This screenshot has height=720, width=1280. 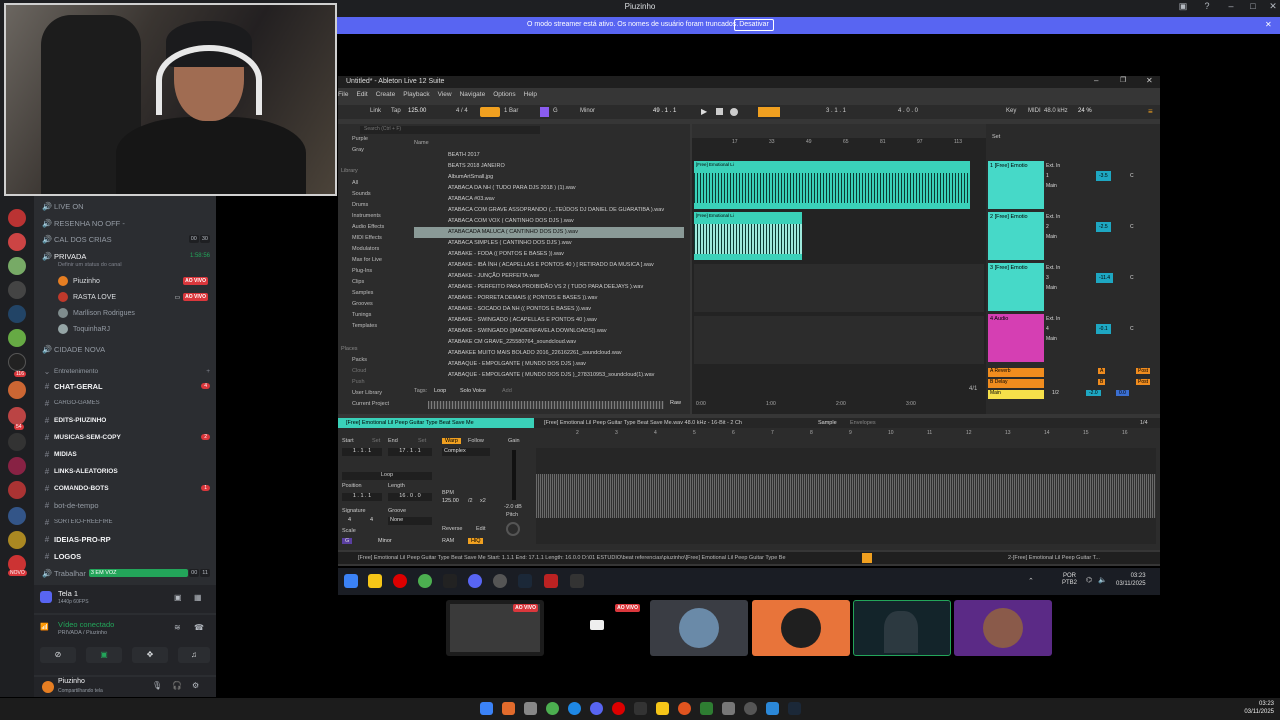 What do you see at coordinates (376, 441) in the screenshot?
I see `start-set: Set` at bounding box center [376, 441].